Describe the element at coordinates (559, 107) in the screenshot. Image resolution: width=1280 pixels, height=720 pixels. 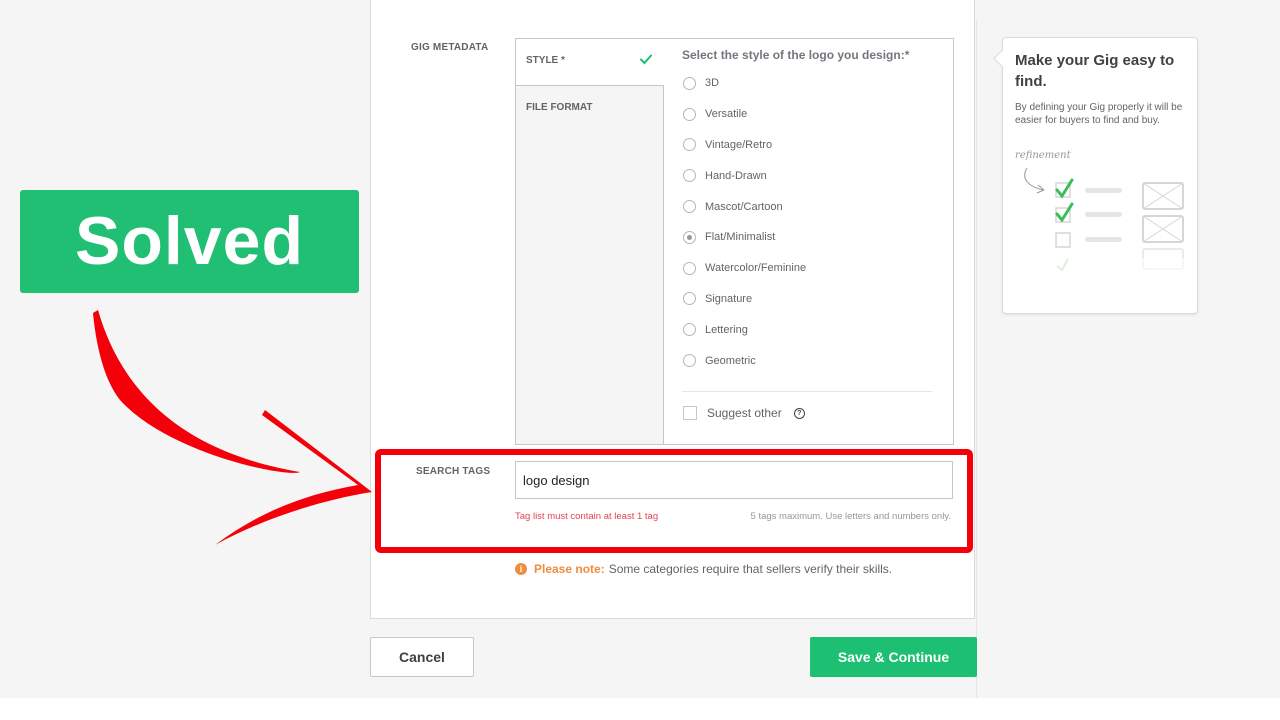
I see `tab-file-format-label: FILE FORMAT` at that location.